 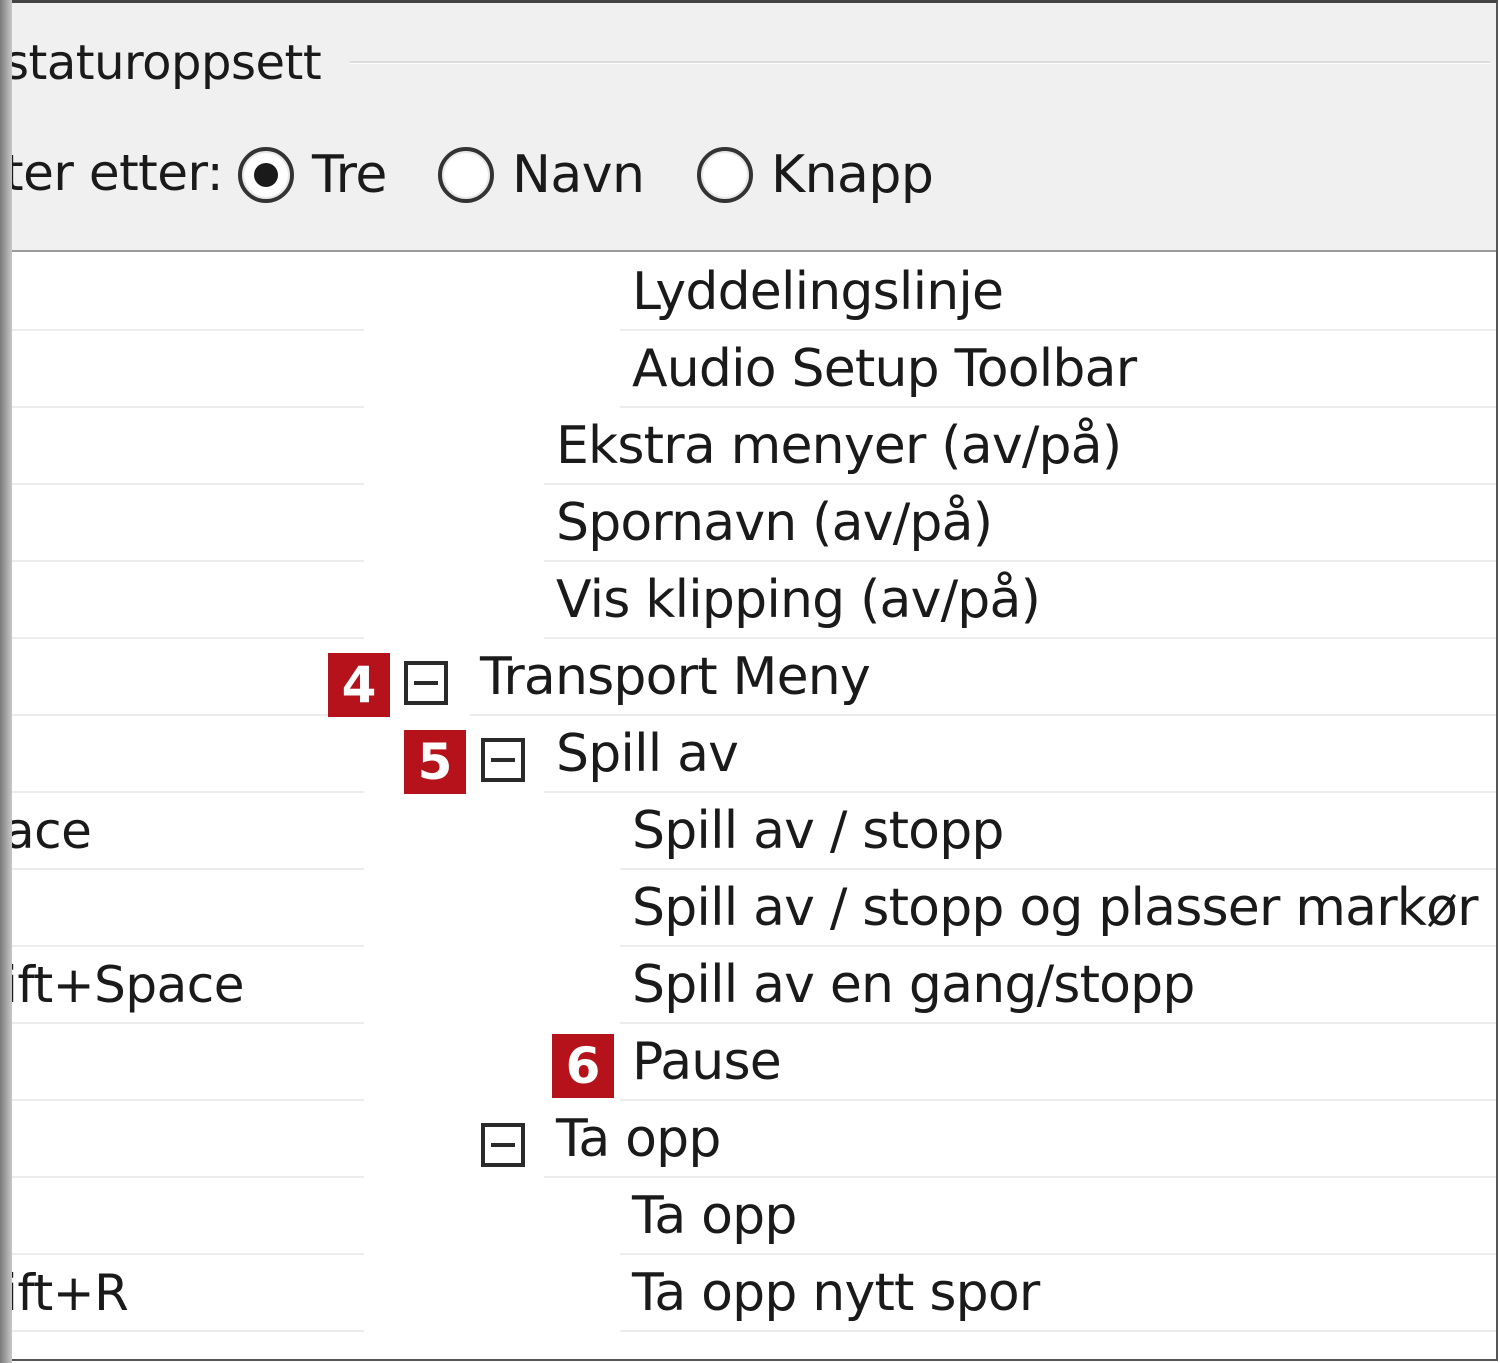 I want to click on tree-item-label: Spornavn (av/på), so click(x=774, y=523).